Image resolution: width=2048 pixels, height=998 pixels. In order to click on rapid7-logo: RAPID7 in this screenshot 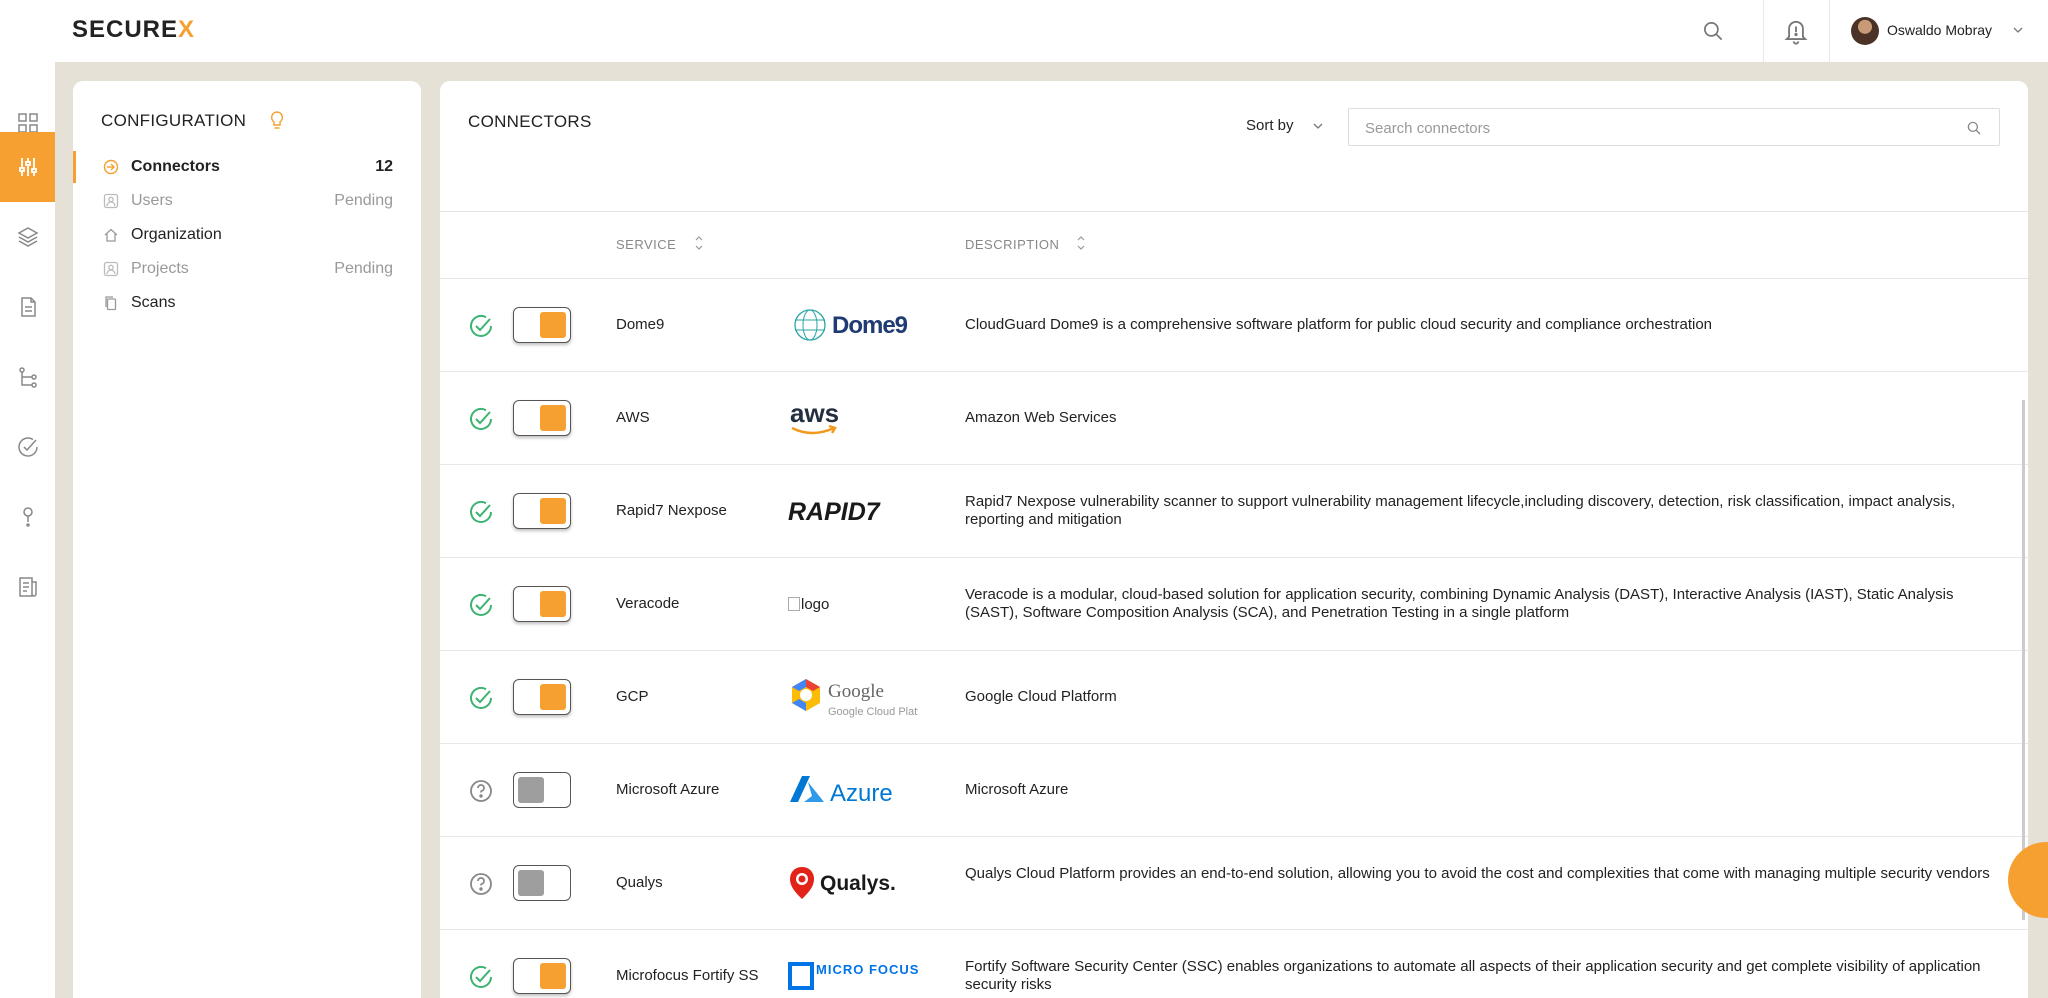, I will do `click(853, 511)`.